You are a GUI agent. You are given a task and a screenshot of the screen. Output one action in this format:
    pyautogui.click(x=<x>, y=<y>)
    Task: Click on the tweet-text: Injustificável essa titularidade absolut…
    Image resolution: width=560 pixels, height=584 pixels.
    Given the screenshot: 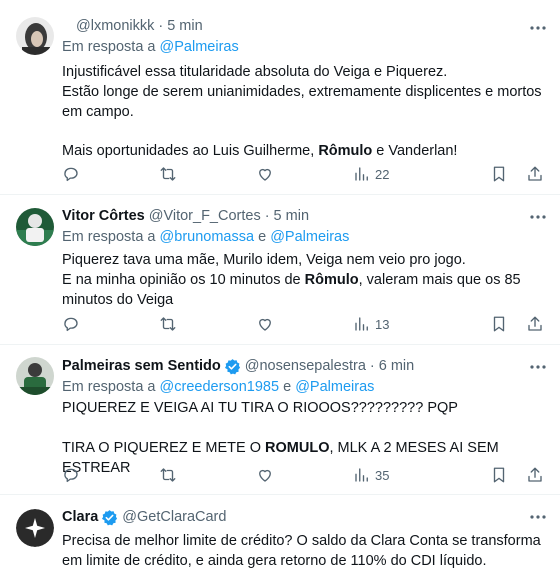 What is the action you would take?
    pyautogui.click(x=305, y=111)
    